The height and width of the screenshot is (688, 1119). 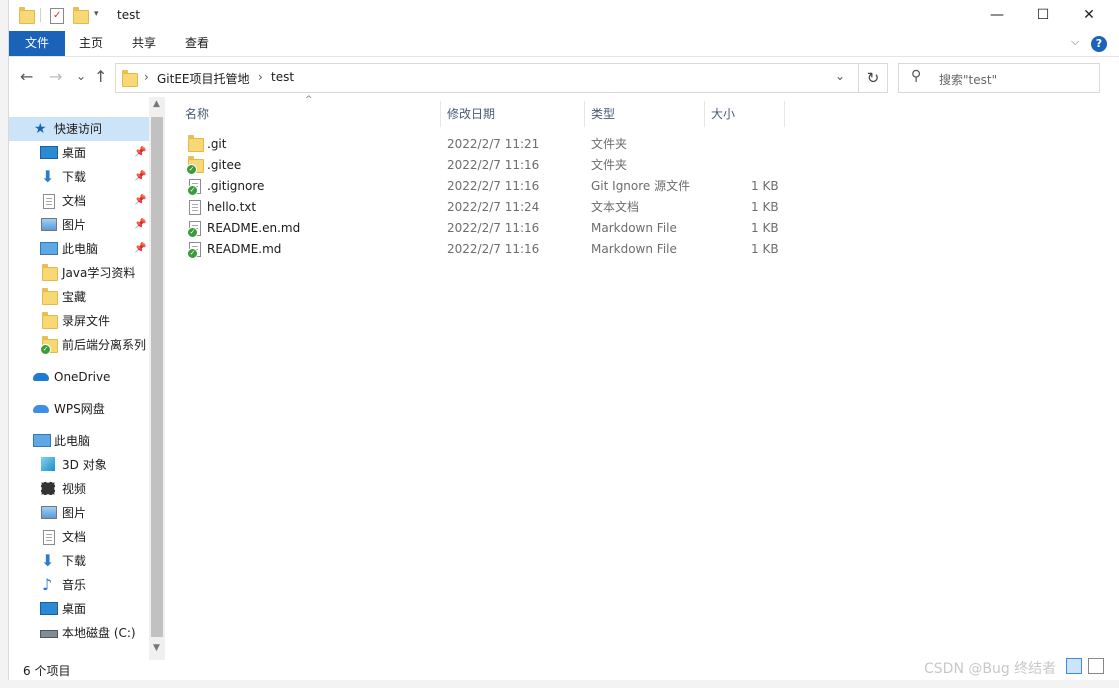 I want to click on folder-icon, so click(x=130, y=78).